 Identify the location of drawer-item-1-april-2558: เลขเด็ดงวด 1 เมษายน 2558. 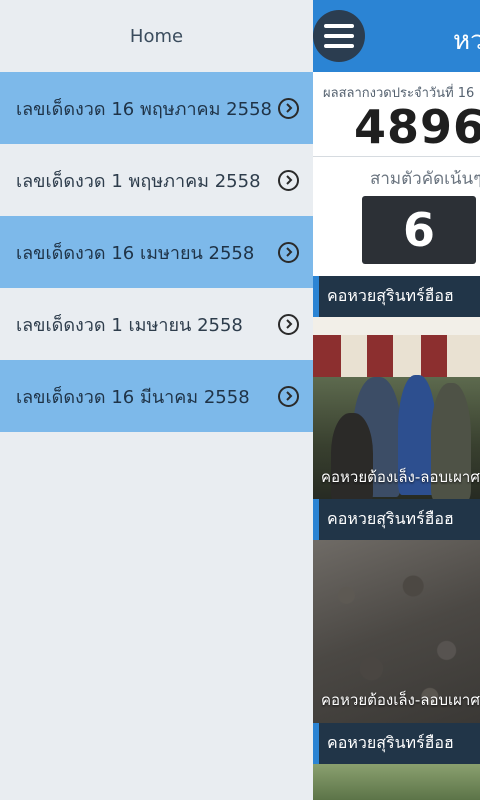
(156, 324).